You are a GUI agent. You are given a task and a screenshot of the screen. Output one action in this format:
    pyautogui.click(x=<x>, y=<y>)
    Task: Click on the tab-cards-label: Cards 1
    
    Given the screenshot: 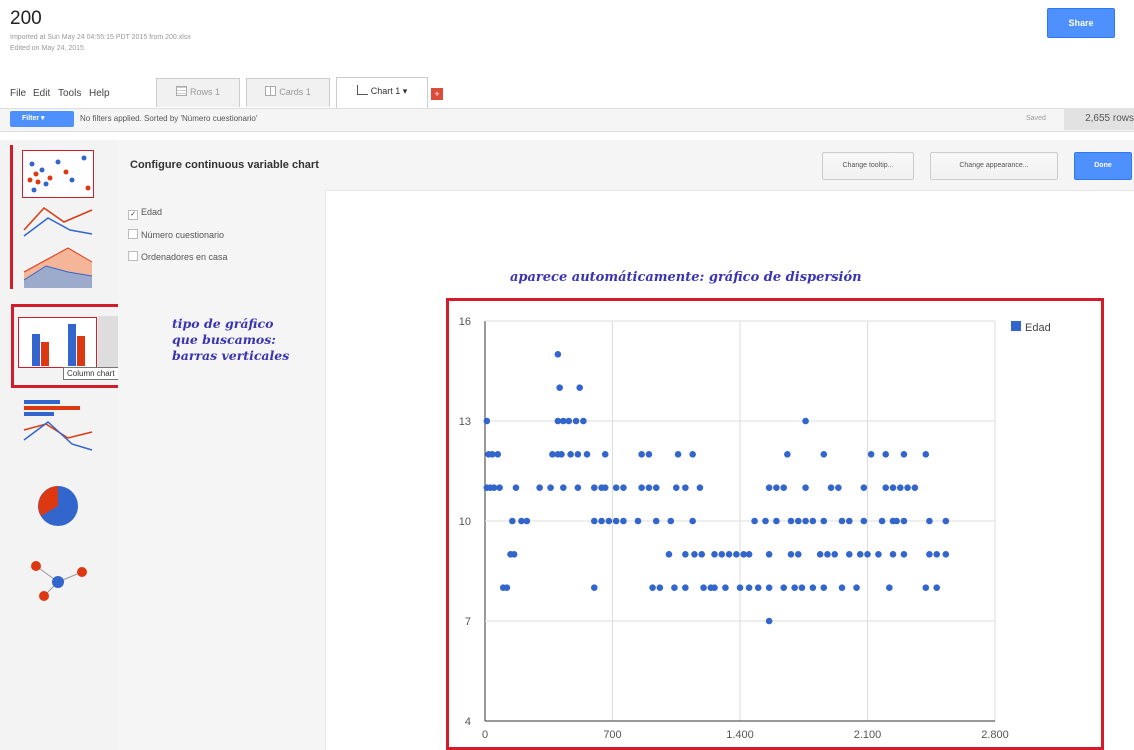 What is the action you would take?
    pyautogui.click(x=295, y=92)
    